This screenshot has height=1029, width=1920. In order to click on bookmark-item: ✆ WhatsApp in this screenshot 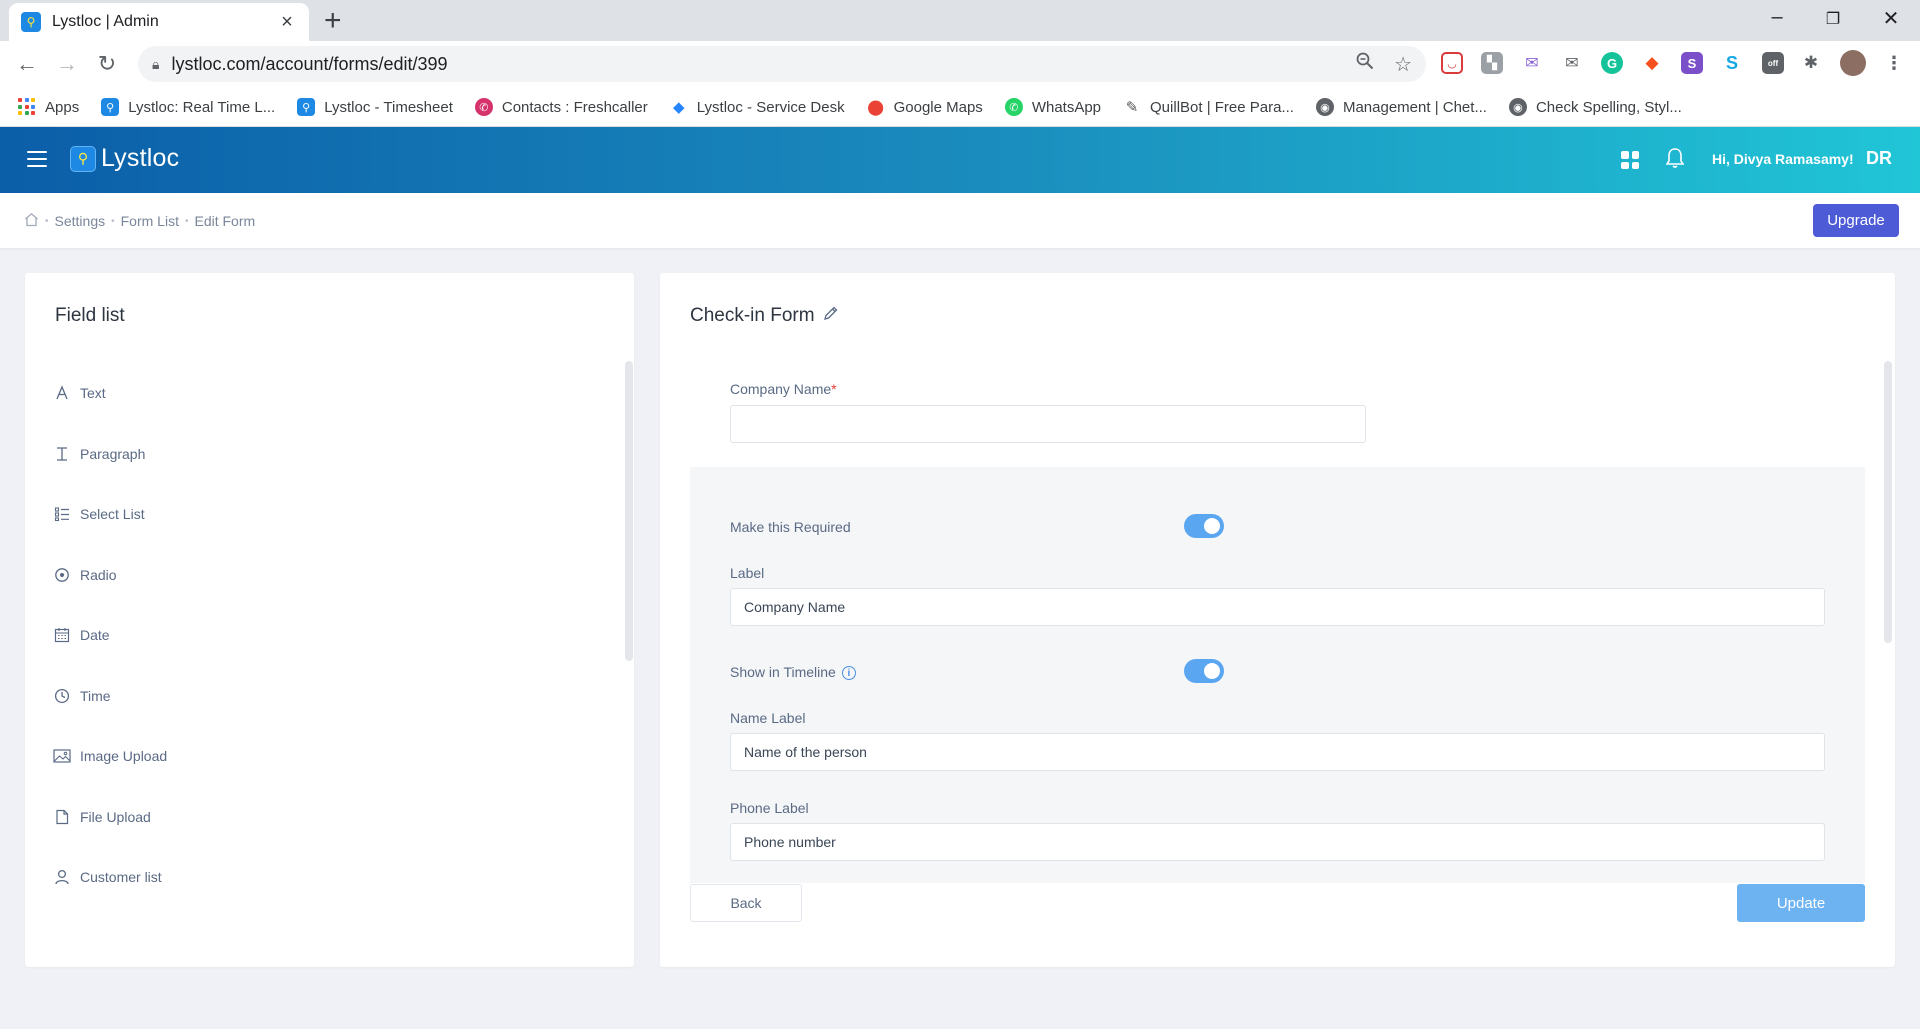, I will do `click(1052, 107)`.